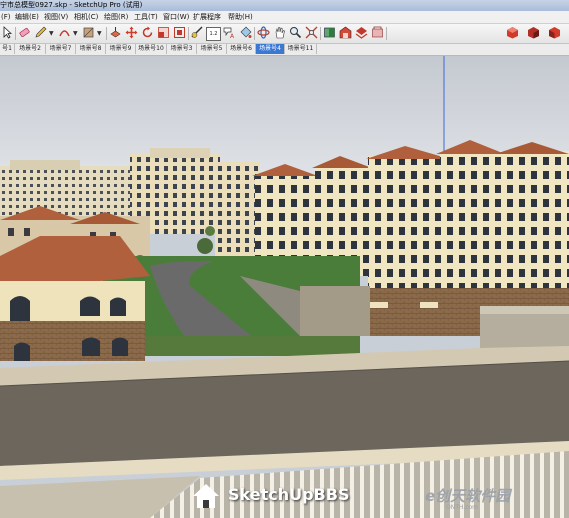 This screenshot has height=518, width=569. I want to click on front-villa, so click(75, 298).